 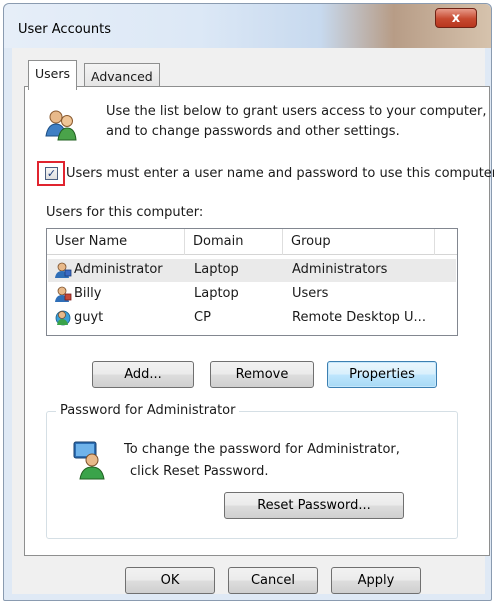 I want to click on table-row: Administrator Laptop Administrators, so click(x=252, y=270).